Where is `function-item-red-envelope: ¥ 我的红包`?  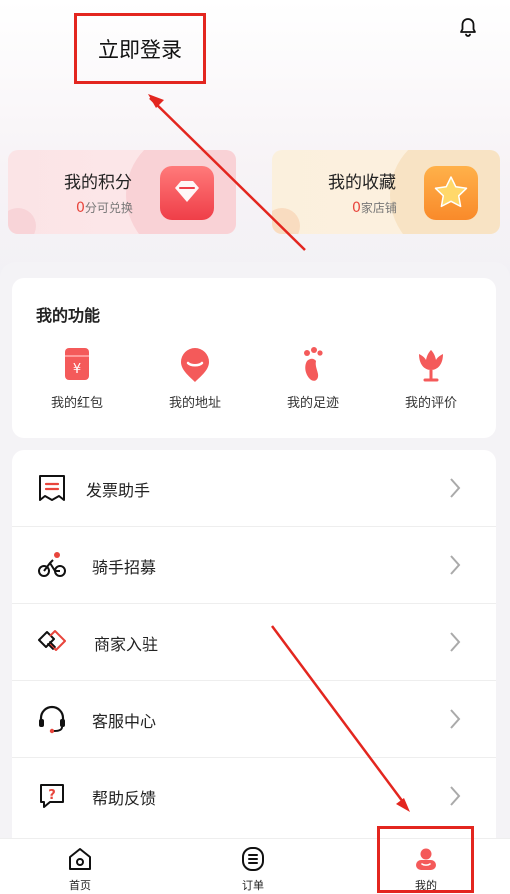
function-item-red-envelope: ¥ 我的红包 is located at coordinates (77, 377).